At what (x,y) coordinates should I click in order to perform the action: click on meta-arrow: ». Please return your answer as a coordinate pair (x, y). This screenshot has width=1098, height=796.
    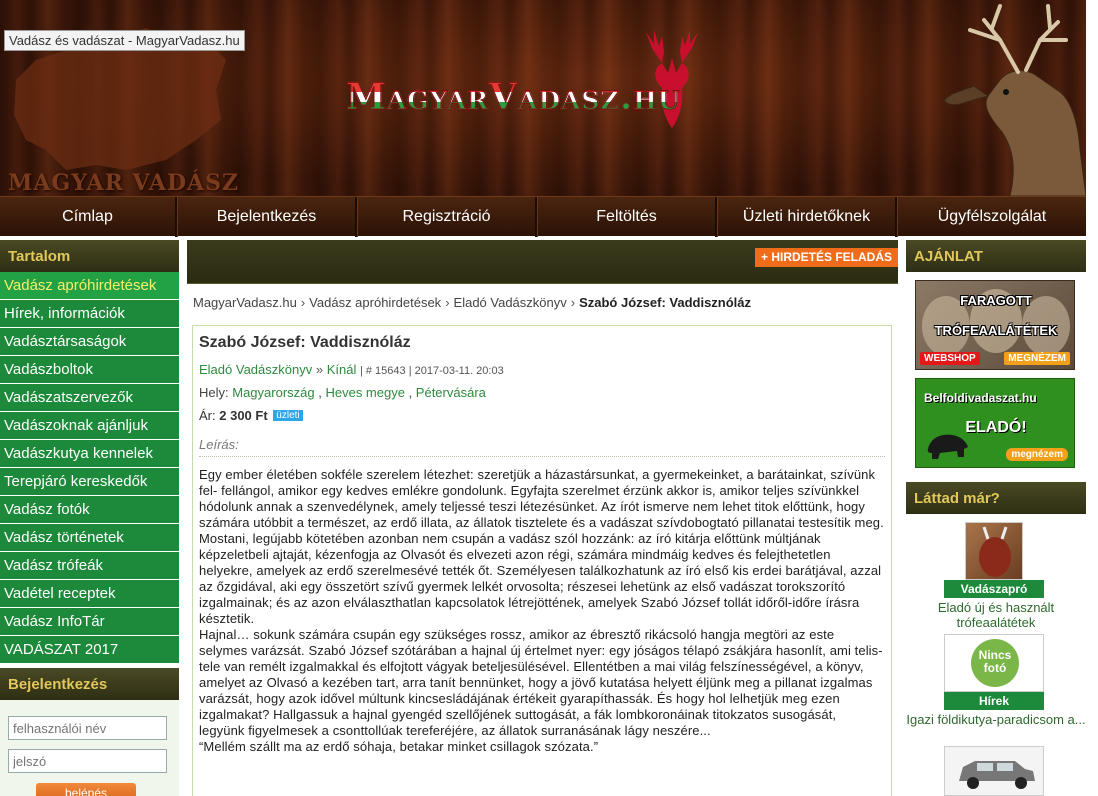
    Looking at the image, I should click on (319, 369).